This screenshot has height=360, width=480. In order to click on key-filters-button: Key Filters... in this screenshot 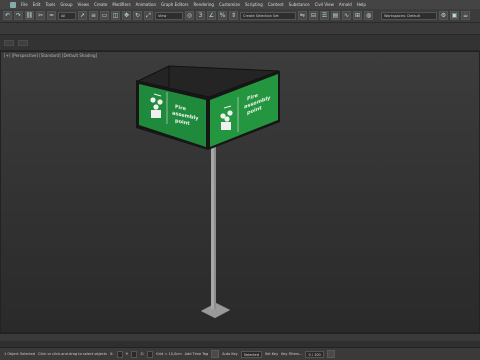, I will do `click(291, 354)`.